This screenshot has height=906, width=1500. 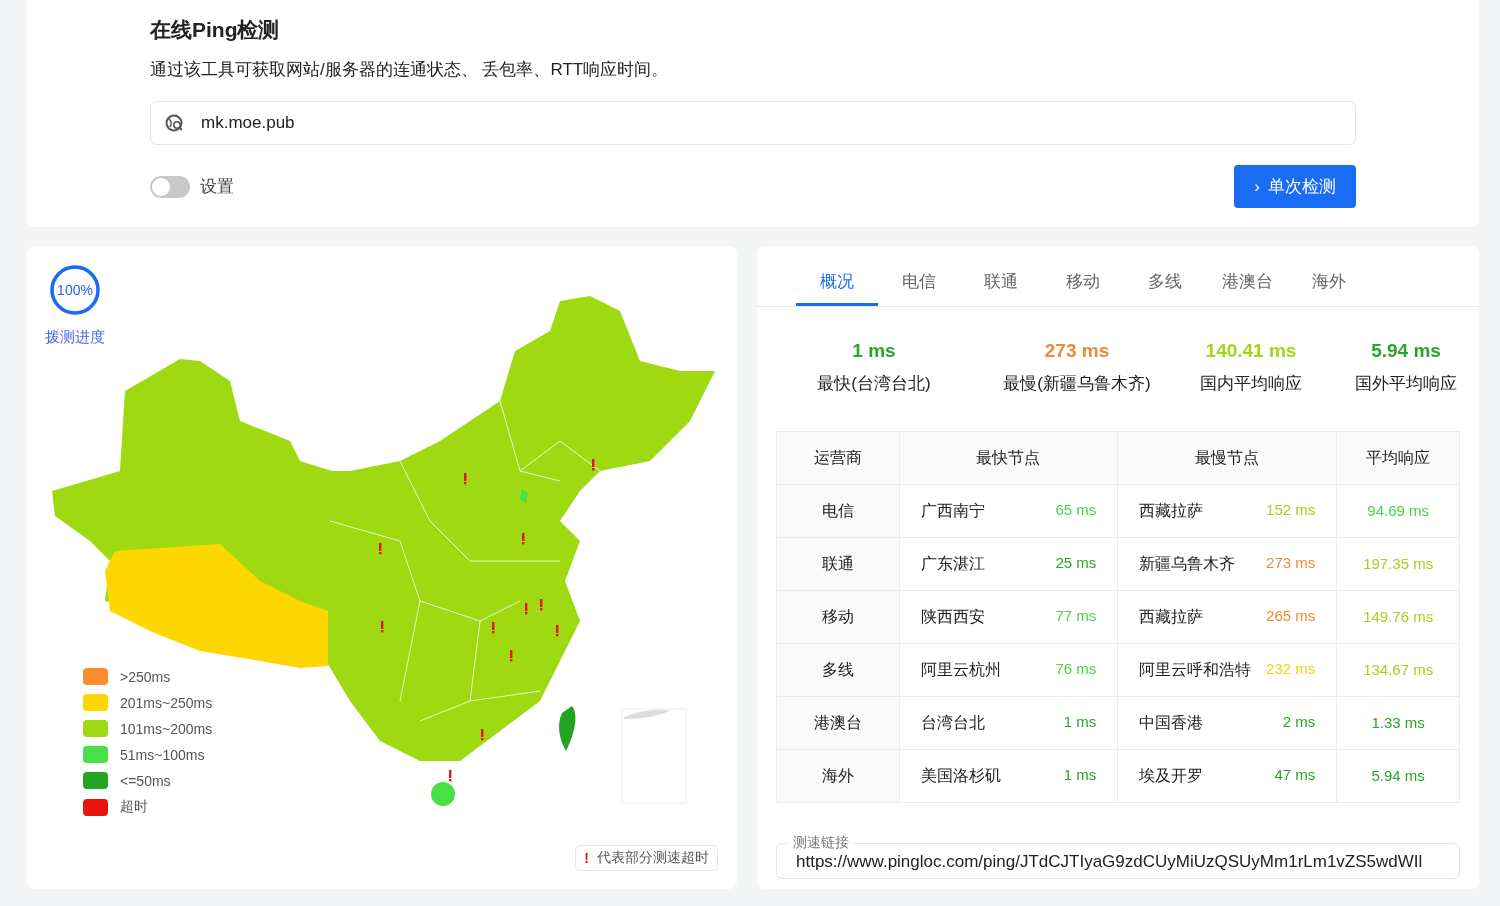 I want to click on tab: 电信, so click(x=919, y=276).